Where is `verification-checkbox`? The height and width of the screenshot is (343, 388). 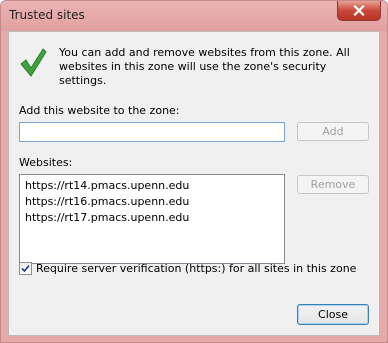
verification-checkbox is located at coordinates (25, 268).